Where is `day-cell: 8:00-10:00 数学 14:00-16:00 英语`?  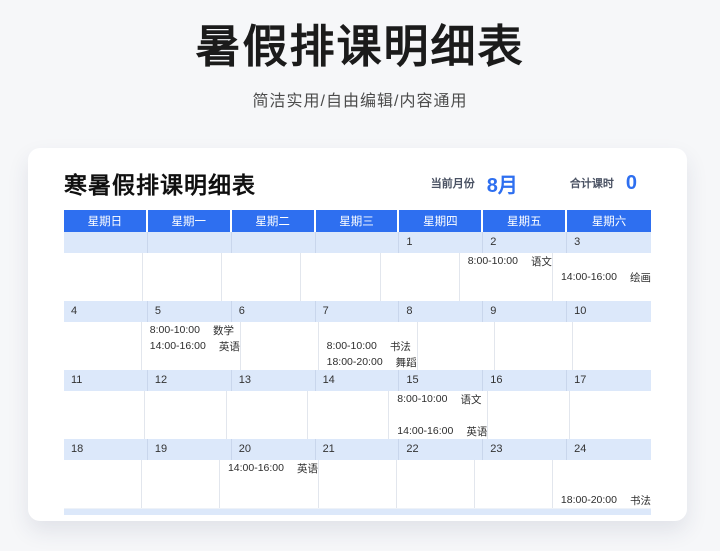
day-cell: 8:00-10:00 数学 14:00-16:00 英语 is located at coordinates (191, 346).